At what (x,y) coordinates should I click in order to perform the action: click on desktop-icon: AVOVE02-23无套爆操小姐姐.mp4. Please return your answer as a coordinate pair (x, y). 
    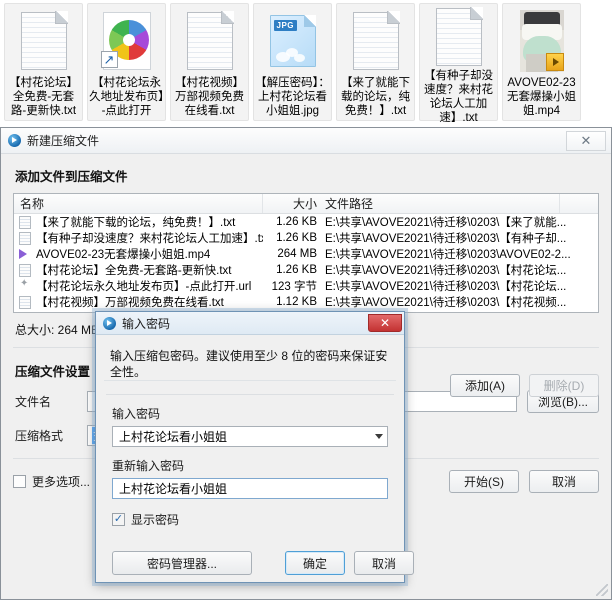
    Looking at the image, I should click on (541, 62).